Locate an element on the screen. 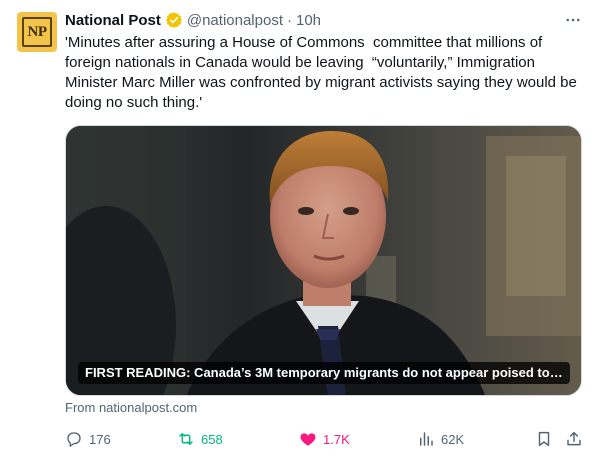 This screenshot has width=609, height=461. repost-button: 658 is located at coordinates (200, 439).